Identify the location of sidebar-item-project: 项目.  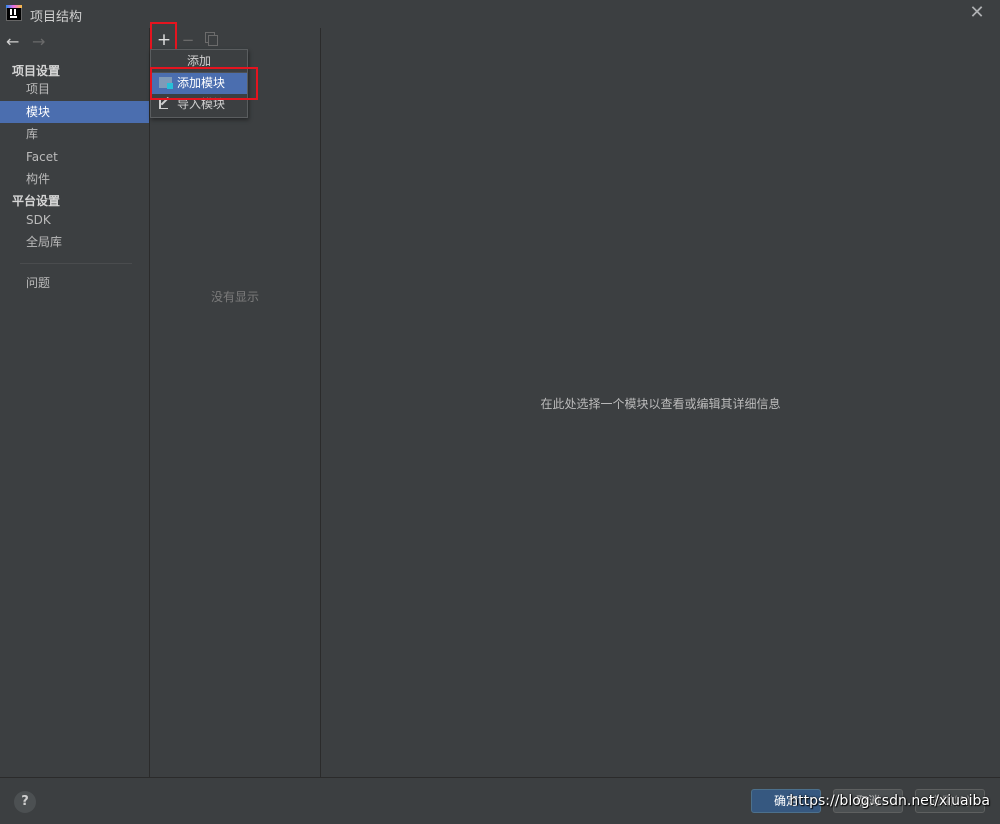
(74, 89).